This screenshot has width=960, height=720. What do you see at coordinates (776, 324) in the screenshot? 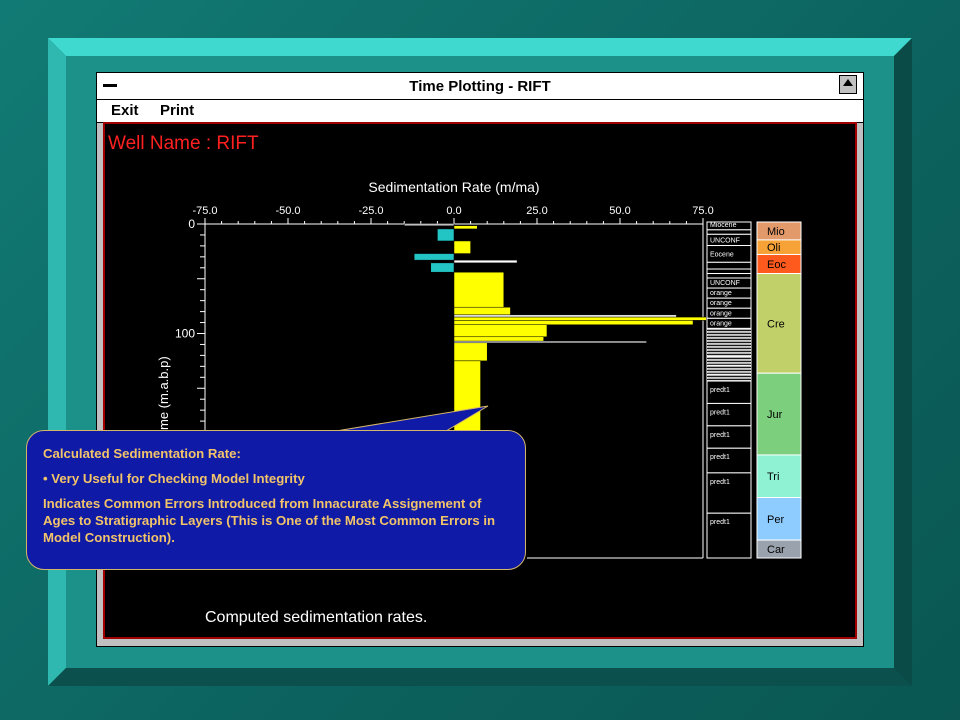
I see `age-label: Cre` at bounding box center [776, 324].